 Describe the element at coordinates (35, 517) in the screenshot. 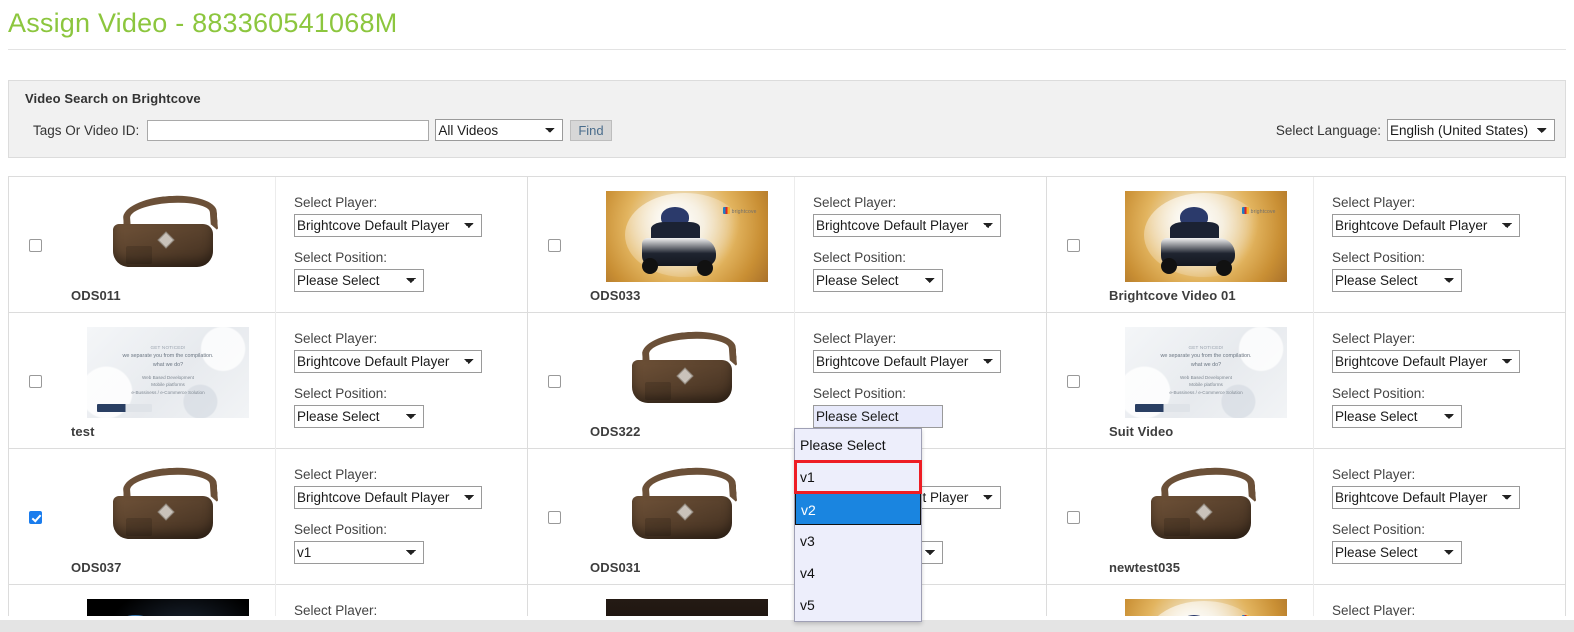

I see `video-select-checkbox-checked` at that location.